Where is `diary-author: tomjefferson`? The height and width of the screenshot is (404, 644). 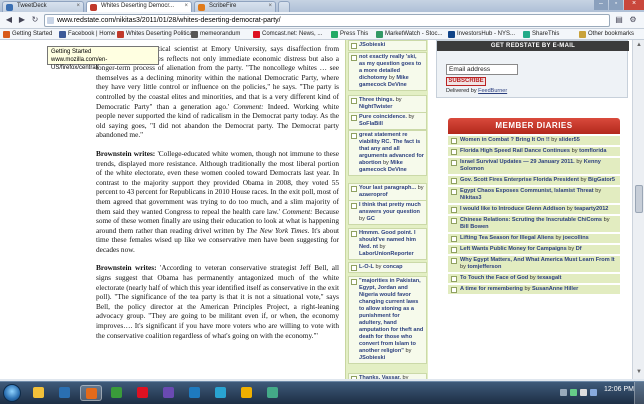 diary-author: tomjefferson is located at coordinates (484, 267).